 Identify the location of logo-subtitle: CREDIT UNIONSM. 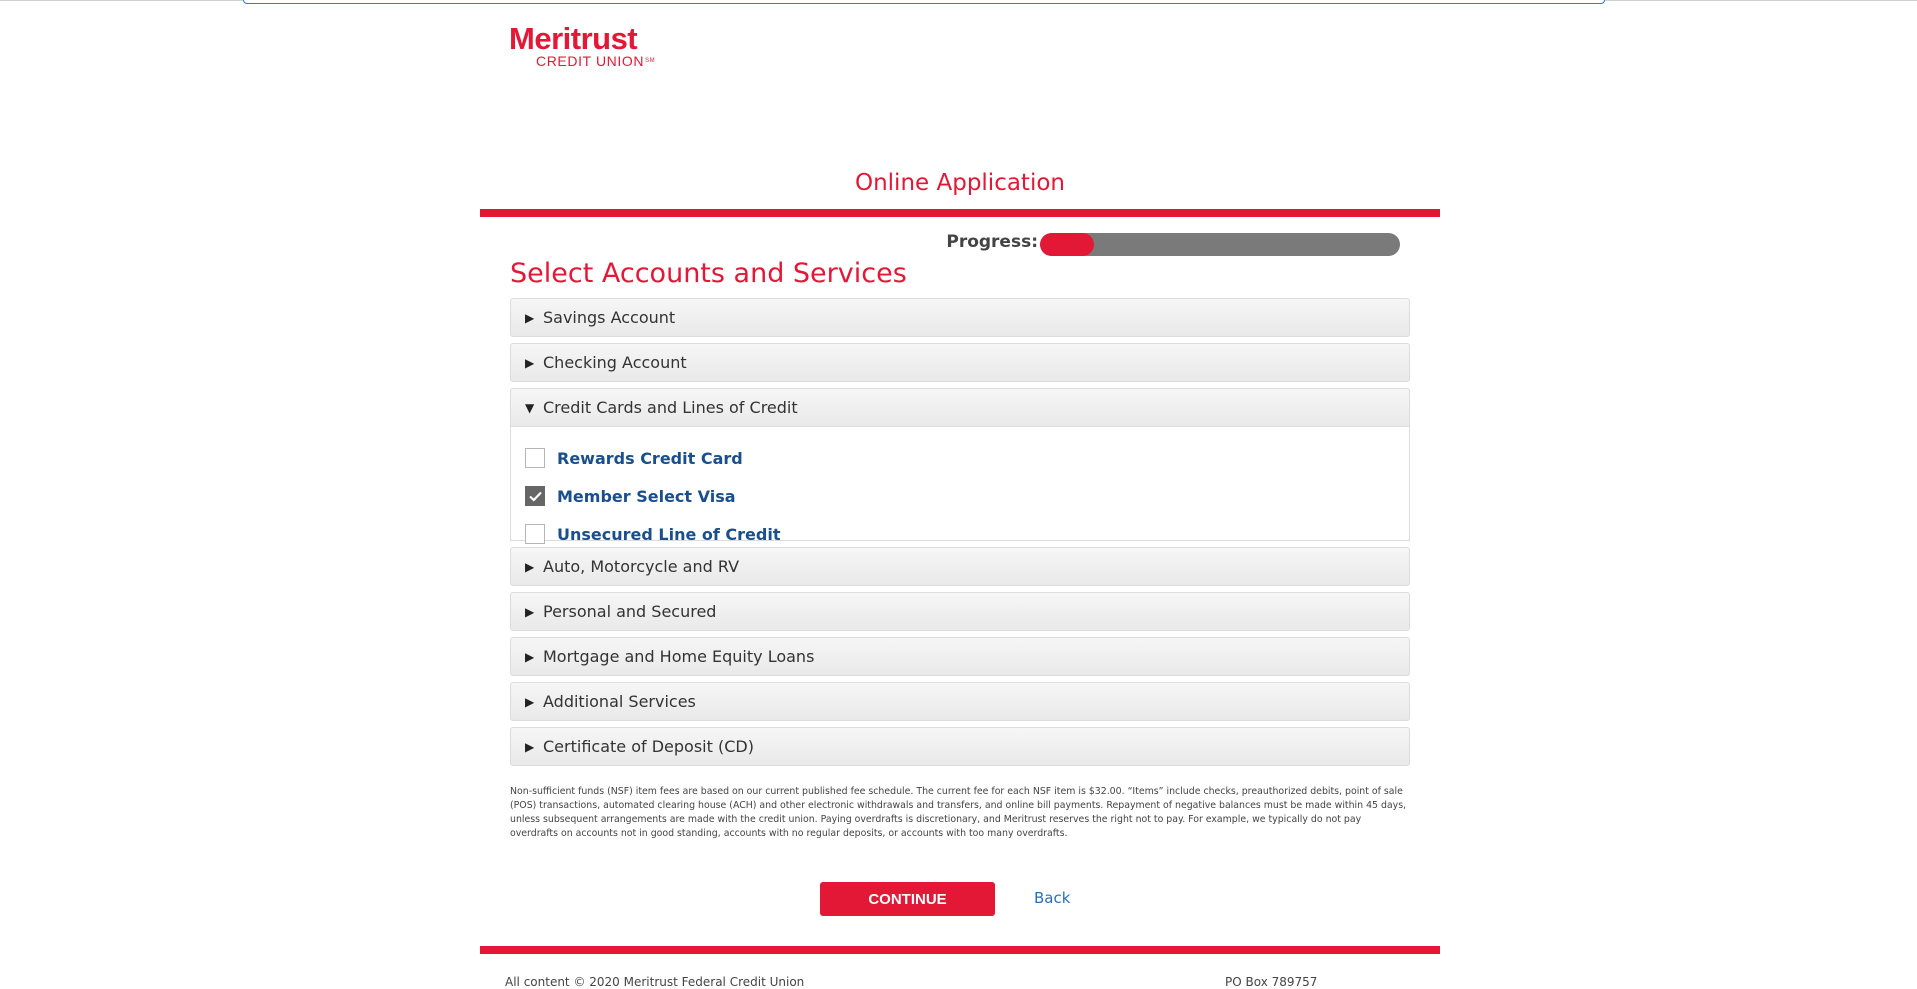
(596, 61).